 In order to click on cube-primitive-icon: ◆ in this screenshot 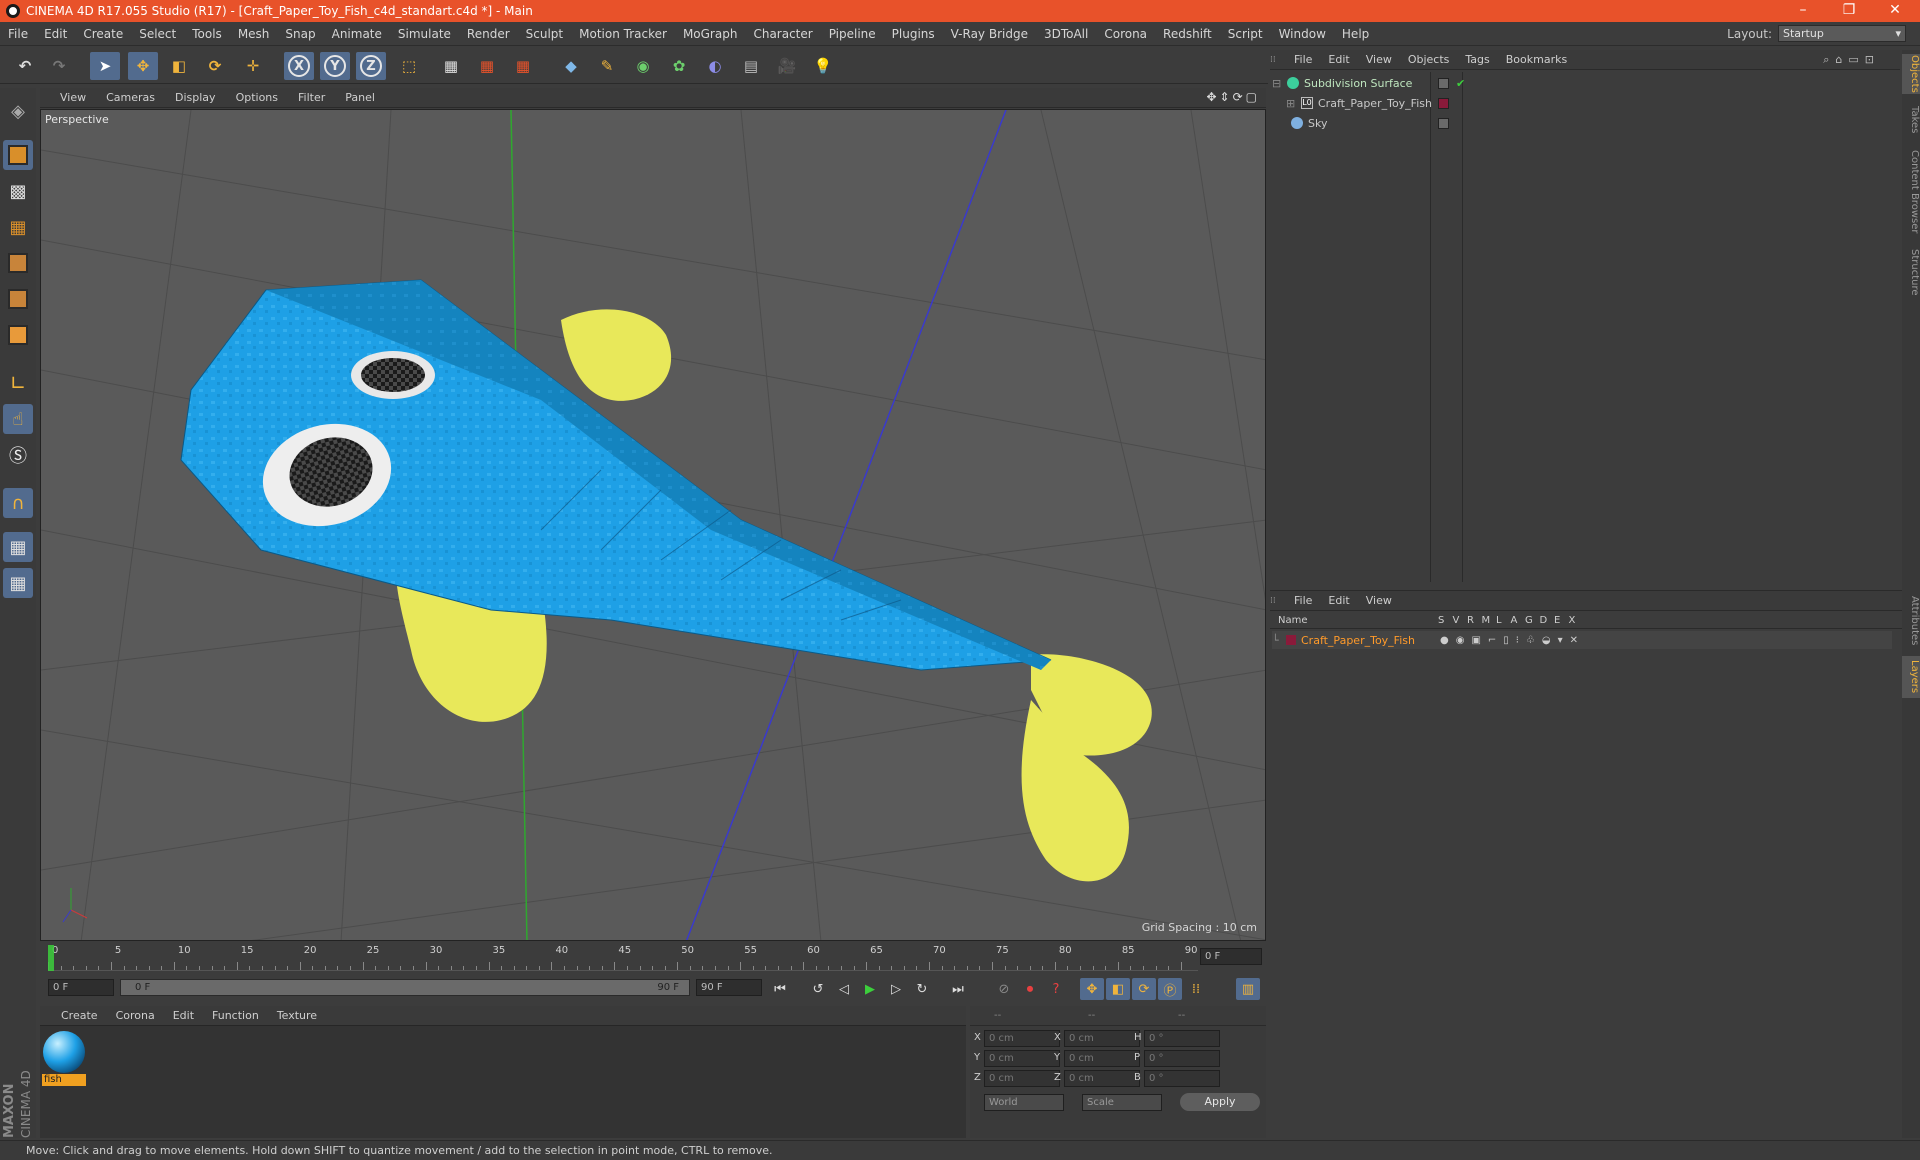, I will do `click(571, 66)`.